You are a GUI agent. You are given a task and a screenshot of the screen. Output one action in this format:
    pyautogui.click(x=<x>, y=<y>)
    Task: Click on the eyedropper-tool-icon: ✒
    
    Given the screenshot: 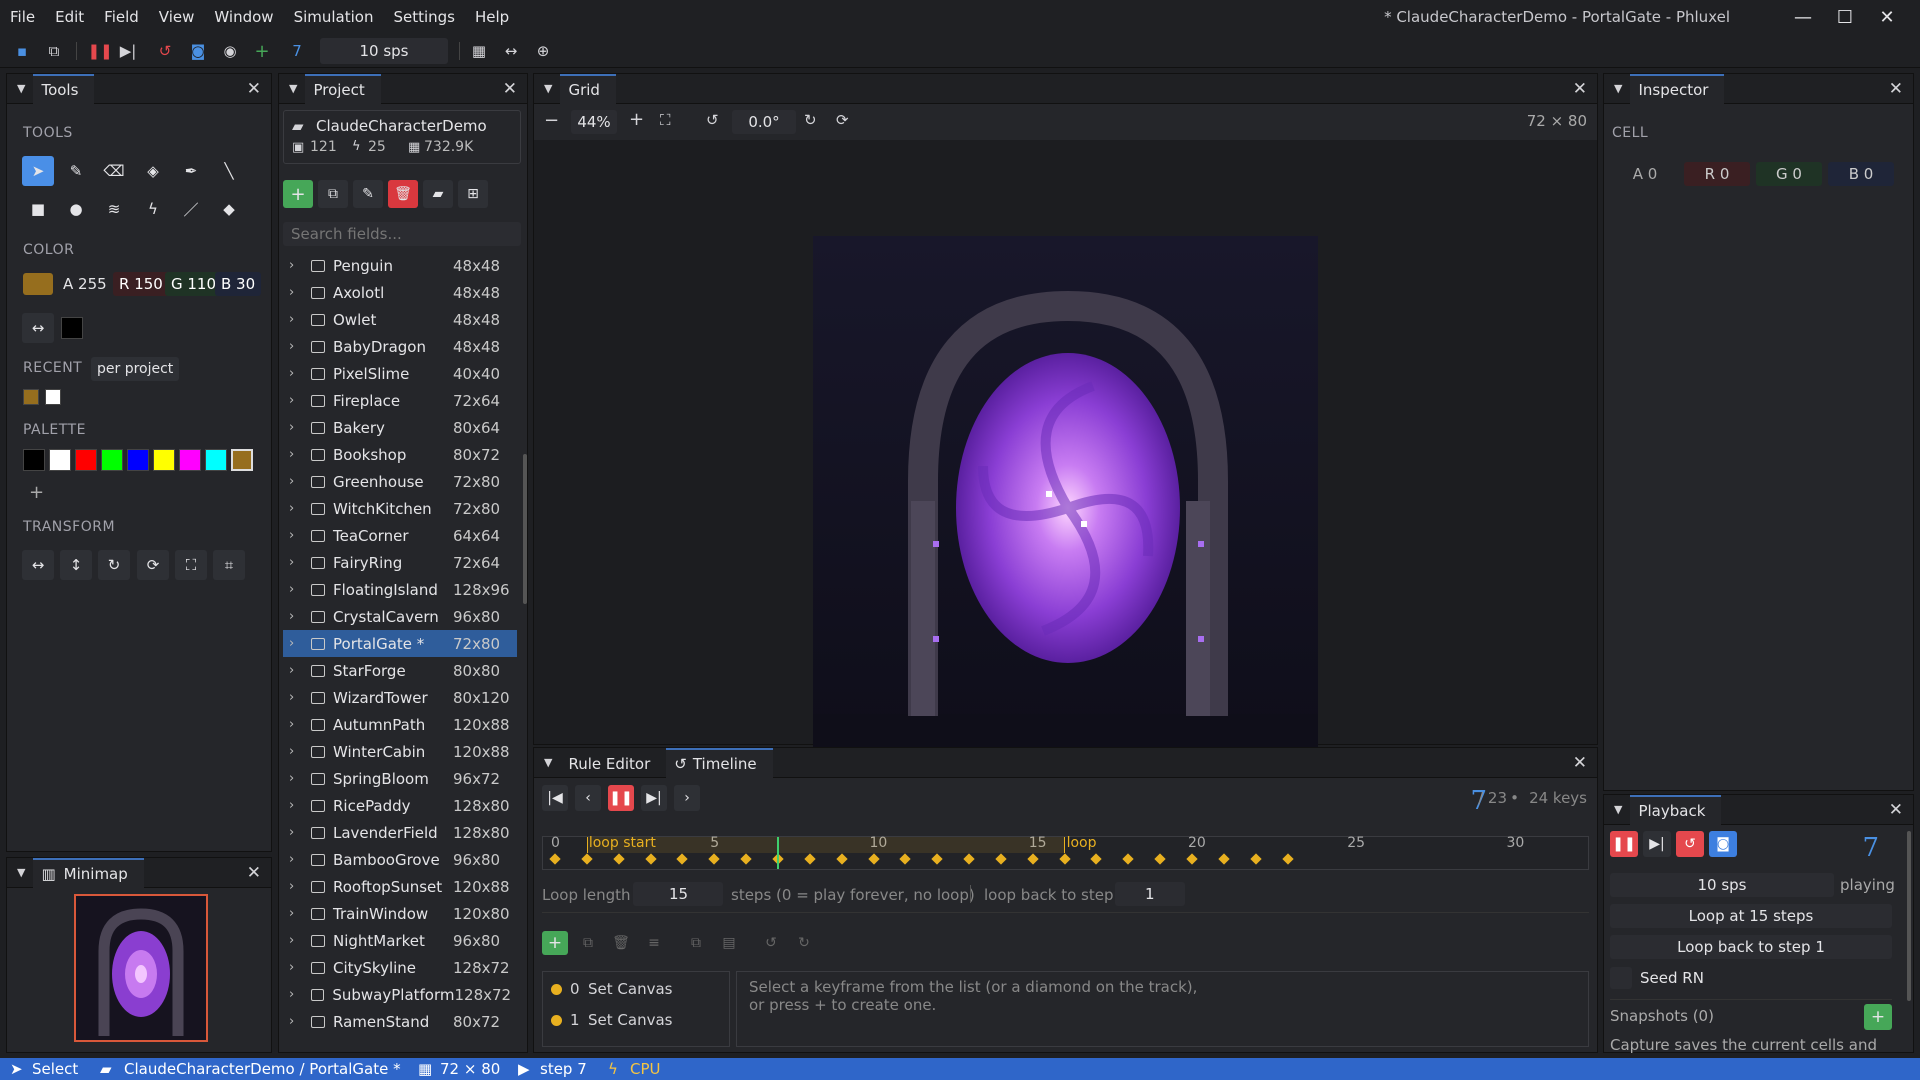 What is the action you would take?
    pyautogui.click(x=191, y=171)
    